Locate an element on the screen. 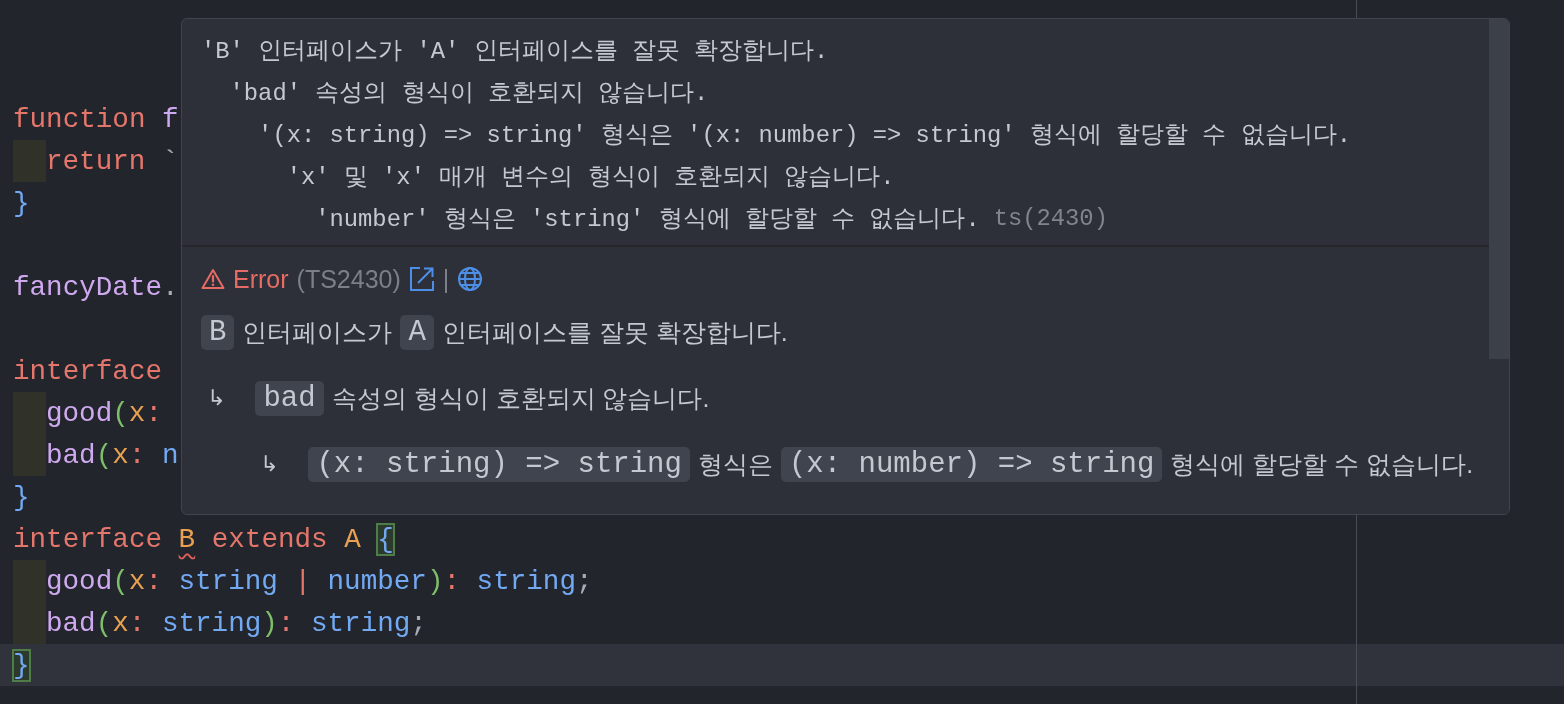 The image size is (1564, 704). code-token: fancyDate is located at coordinates (88, 287).